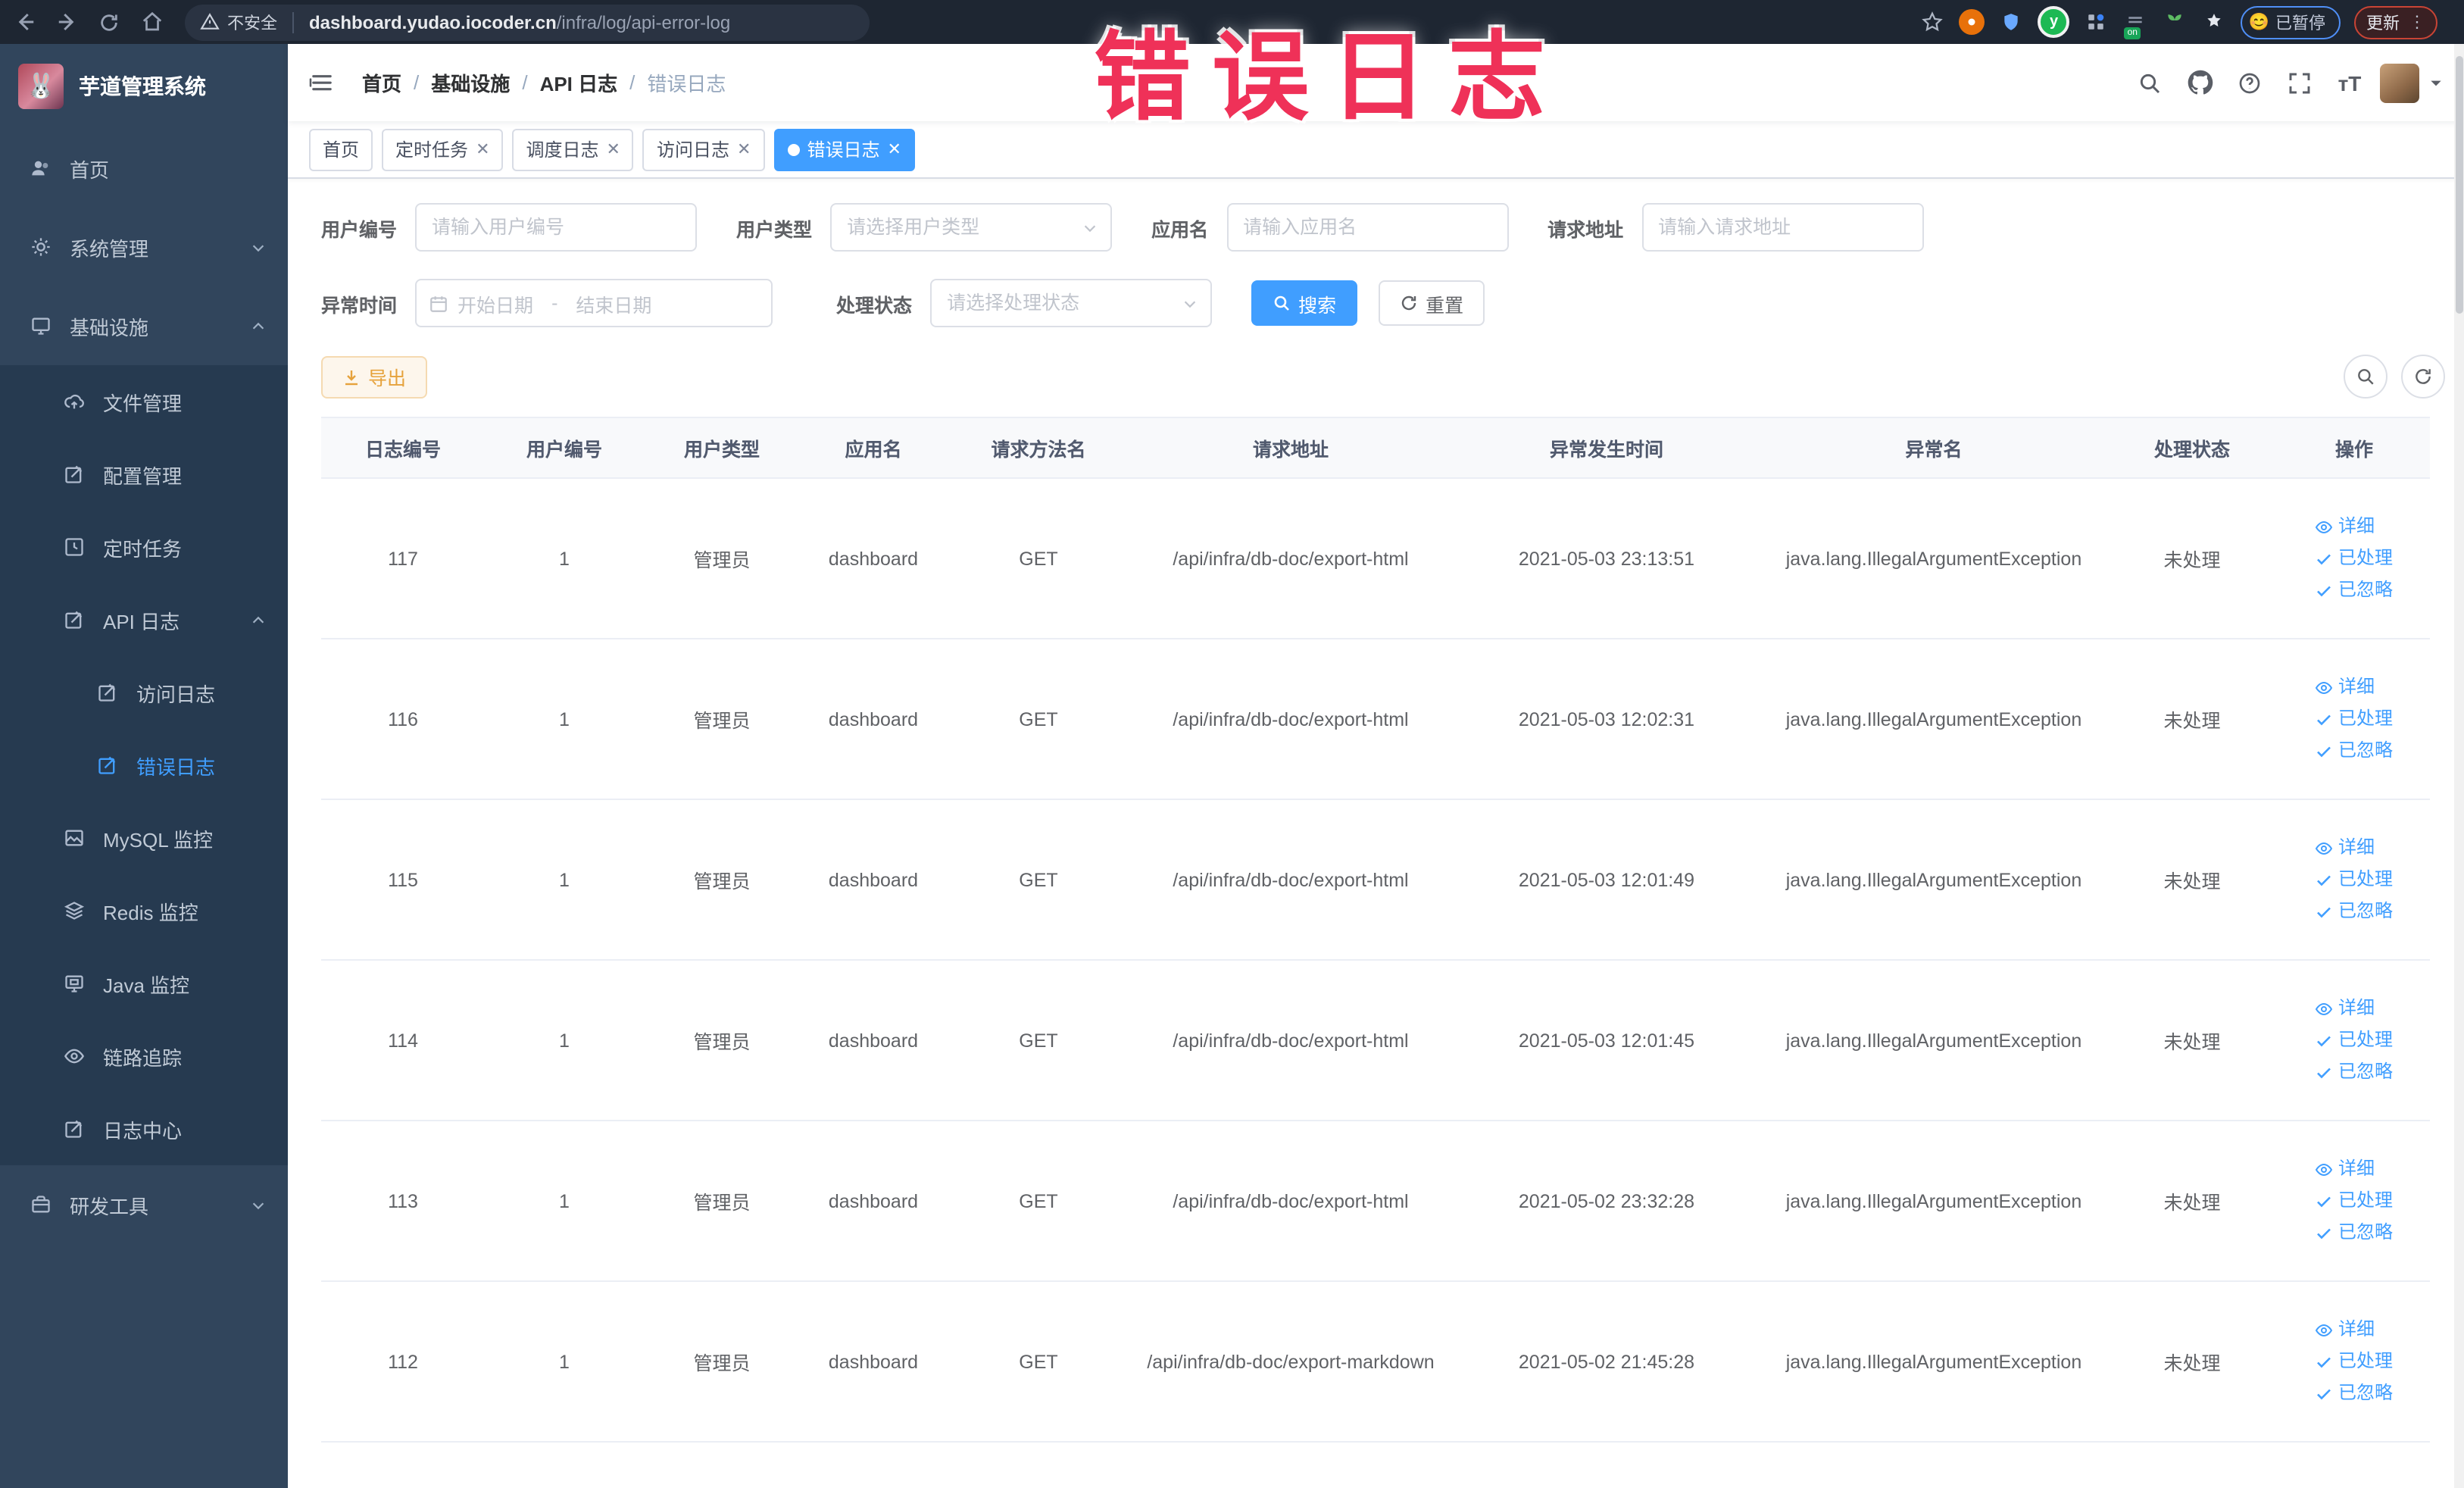 The width and height of the screenshot is (2464, 1488). I want to click on user-type-select, so click(971, 227).